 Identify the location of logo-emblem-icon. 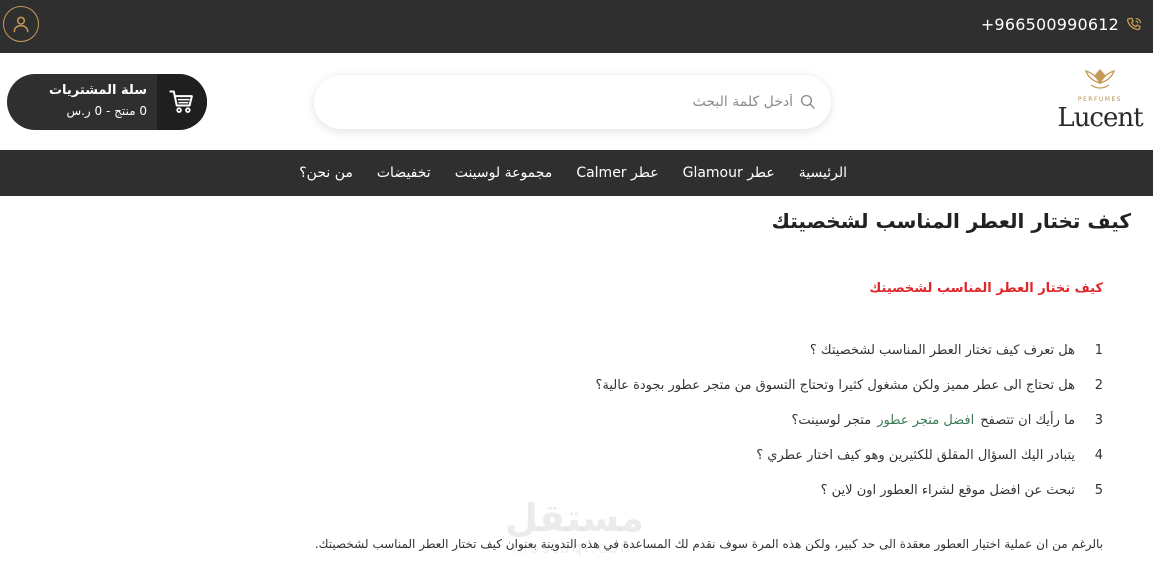
(1100, 79).